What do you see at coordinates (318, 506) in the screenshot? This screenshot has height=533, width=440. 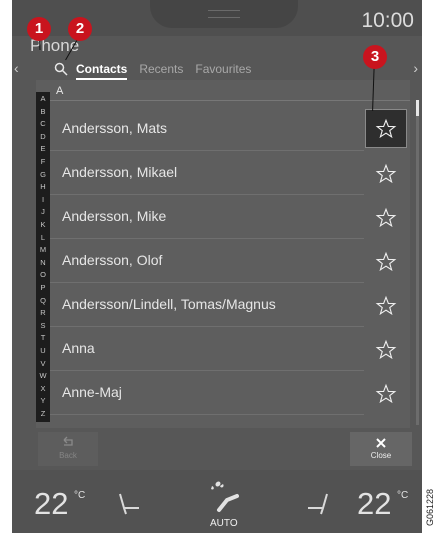 I see `right-seat-icon` at bounding box center [318, 506].